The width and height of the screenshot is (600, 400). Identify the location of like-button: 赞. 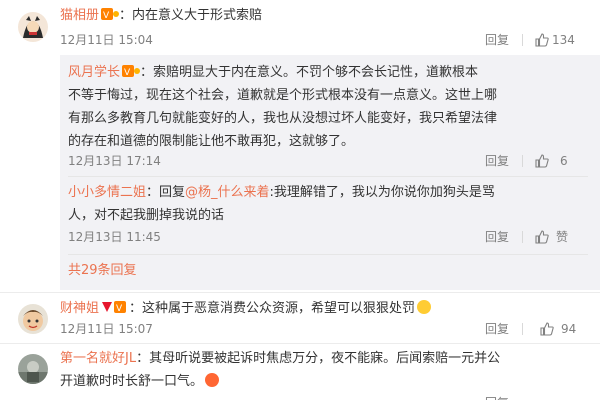
(551, 237).